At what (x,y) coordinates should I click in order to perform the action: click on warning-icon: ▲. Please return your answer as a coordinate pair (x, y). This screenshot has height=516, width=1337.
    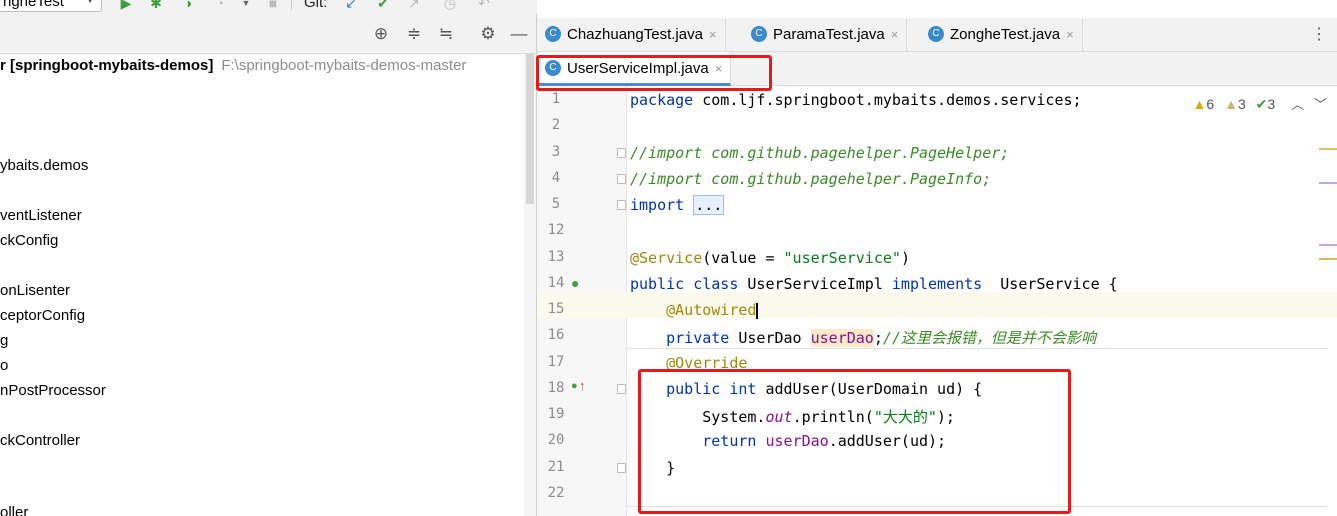
    Looking at the image, I should click on (1199, 104).